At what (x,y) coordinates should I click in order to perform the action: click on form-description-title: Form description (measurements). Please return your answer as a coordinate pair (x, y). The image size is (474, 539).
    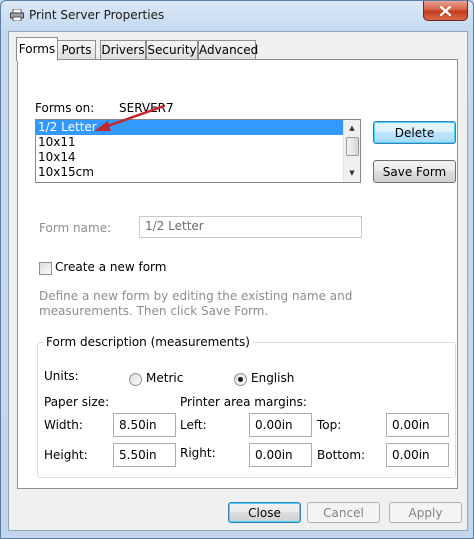
    Looking at the image, I should click on (148, 342).